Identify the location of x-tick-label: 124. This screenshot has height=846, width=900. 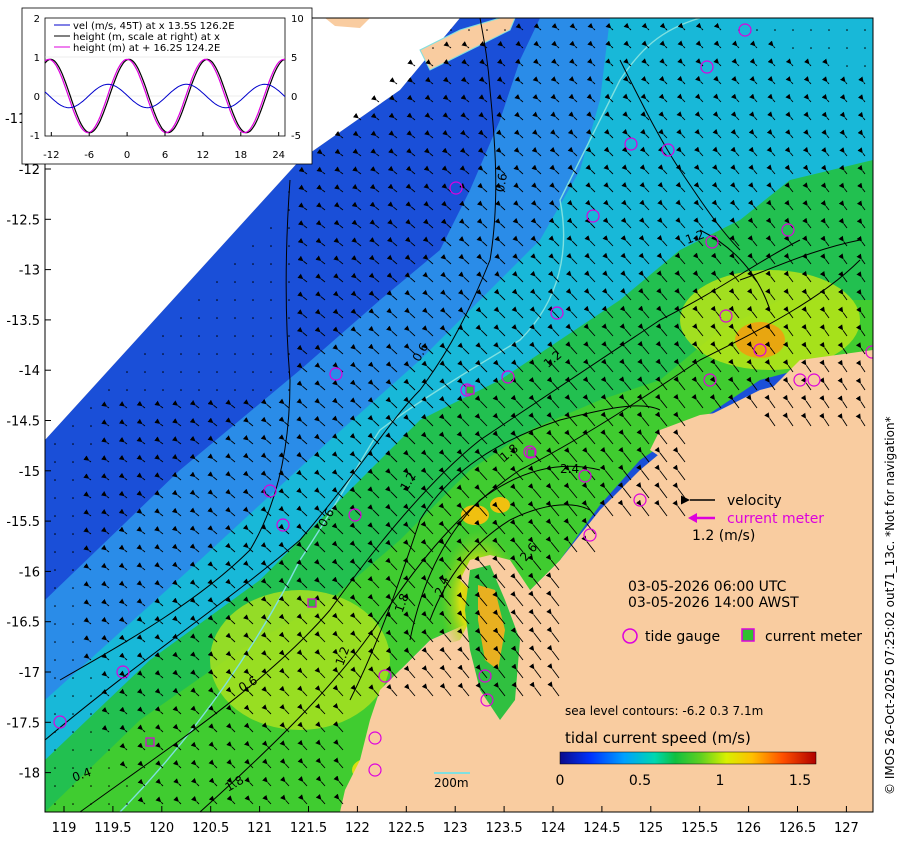
(553, 828).